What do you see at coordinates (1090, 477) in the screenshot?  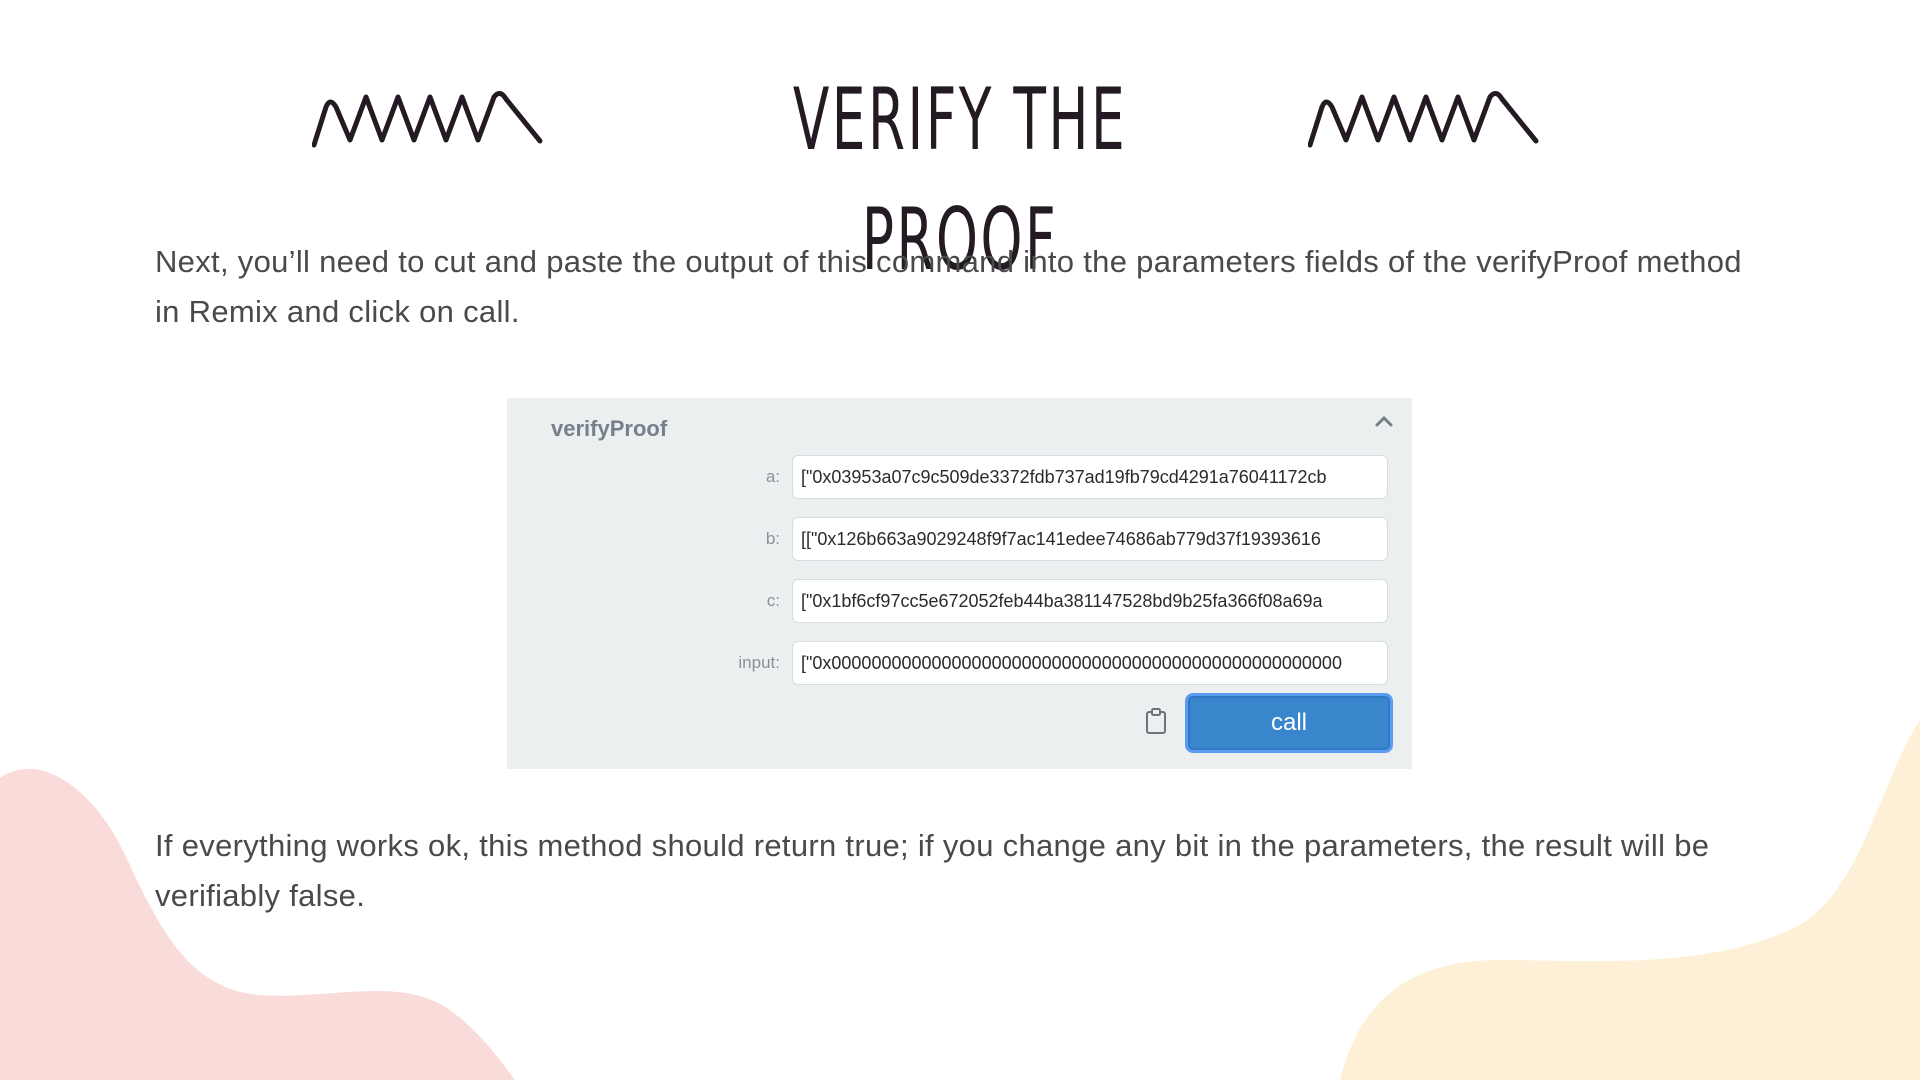 I see `param-input-a` at bounding box center [1090, 477].